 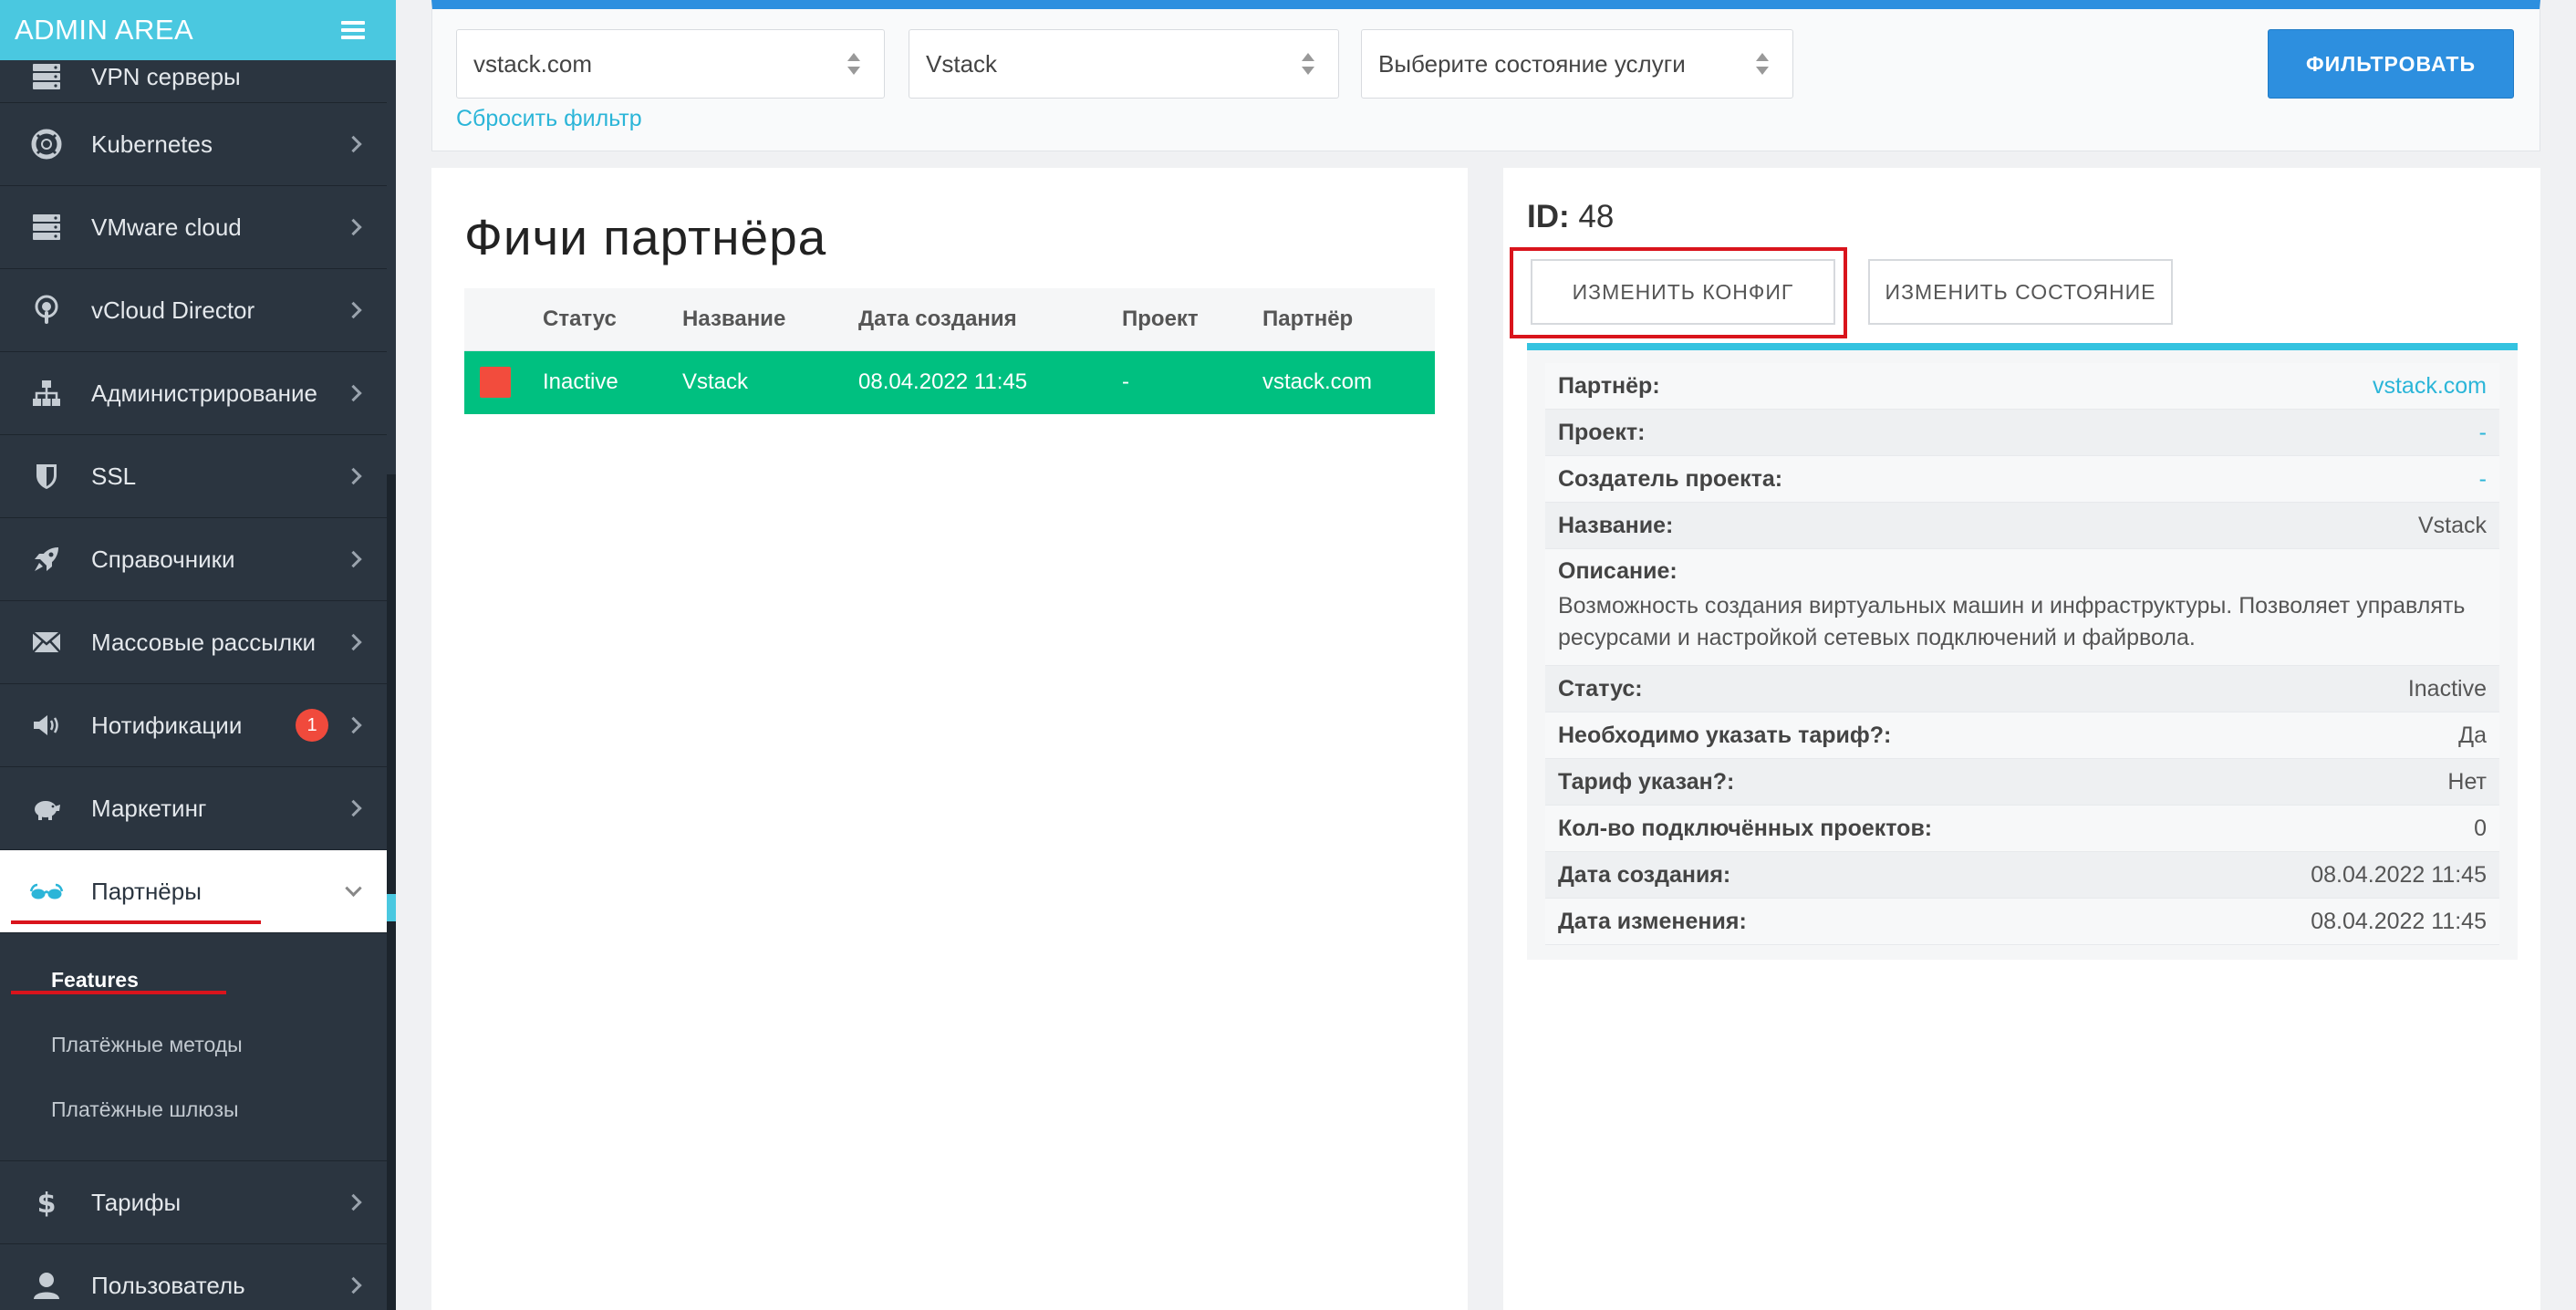 I want to click on sidebar-item-label: Администрирование, so click(x=204, y=393).